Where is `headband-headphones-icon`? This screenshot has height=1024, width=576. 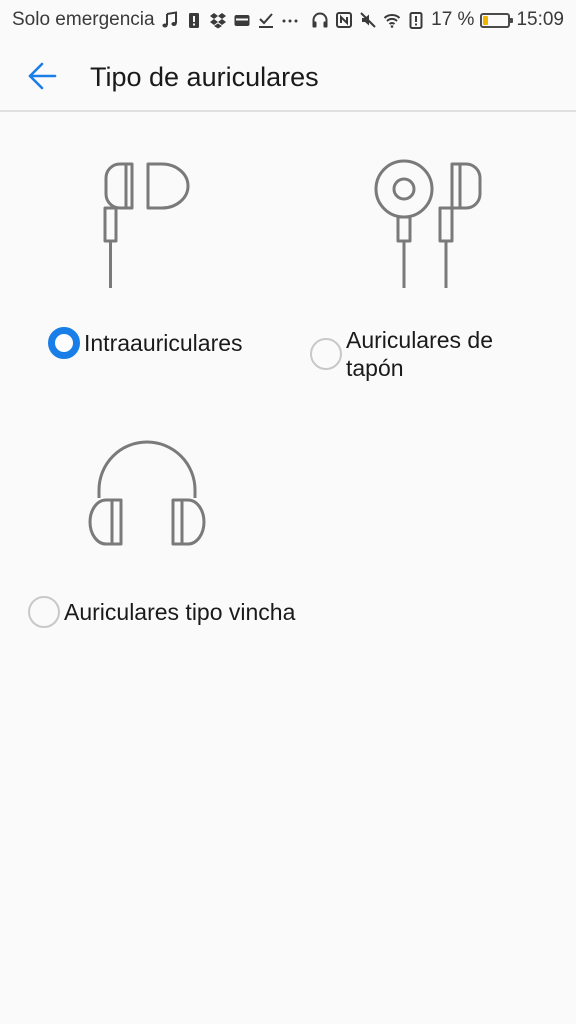
headband-headphones-icon is located at coordinates (147, 493).